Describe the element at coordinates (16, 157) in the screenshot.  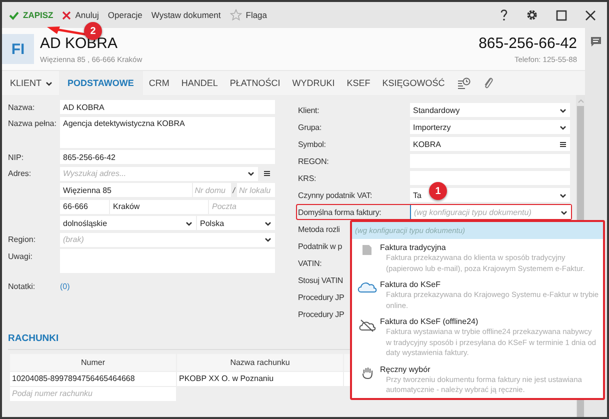
I see `field-label: NIP:` at that location.